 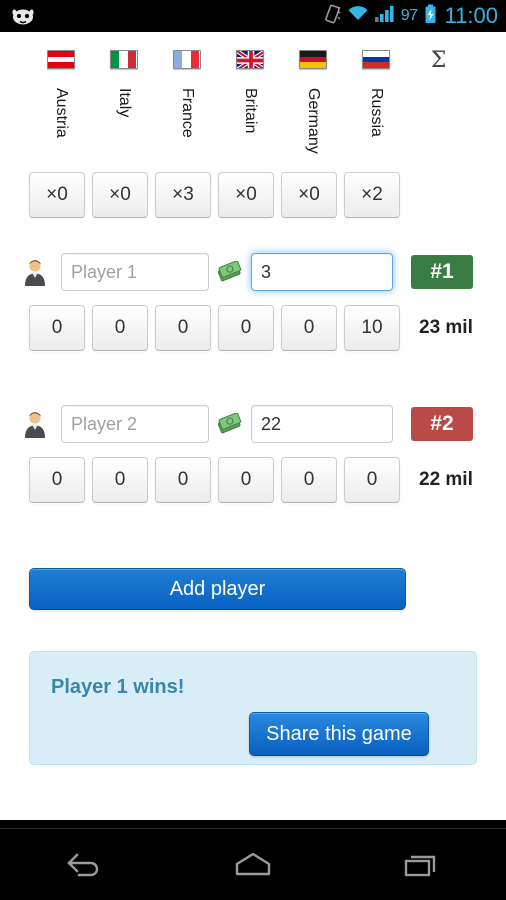 I want to click on player-1-score-row: 0 0 0 0 0 10 23 mil, so click(x=251, y=328).